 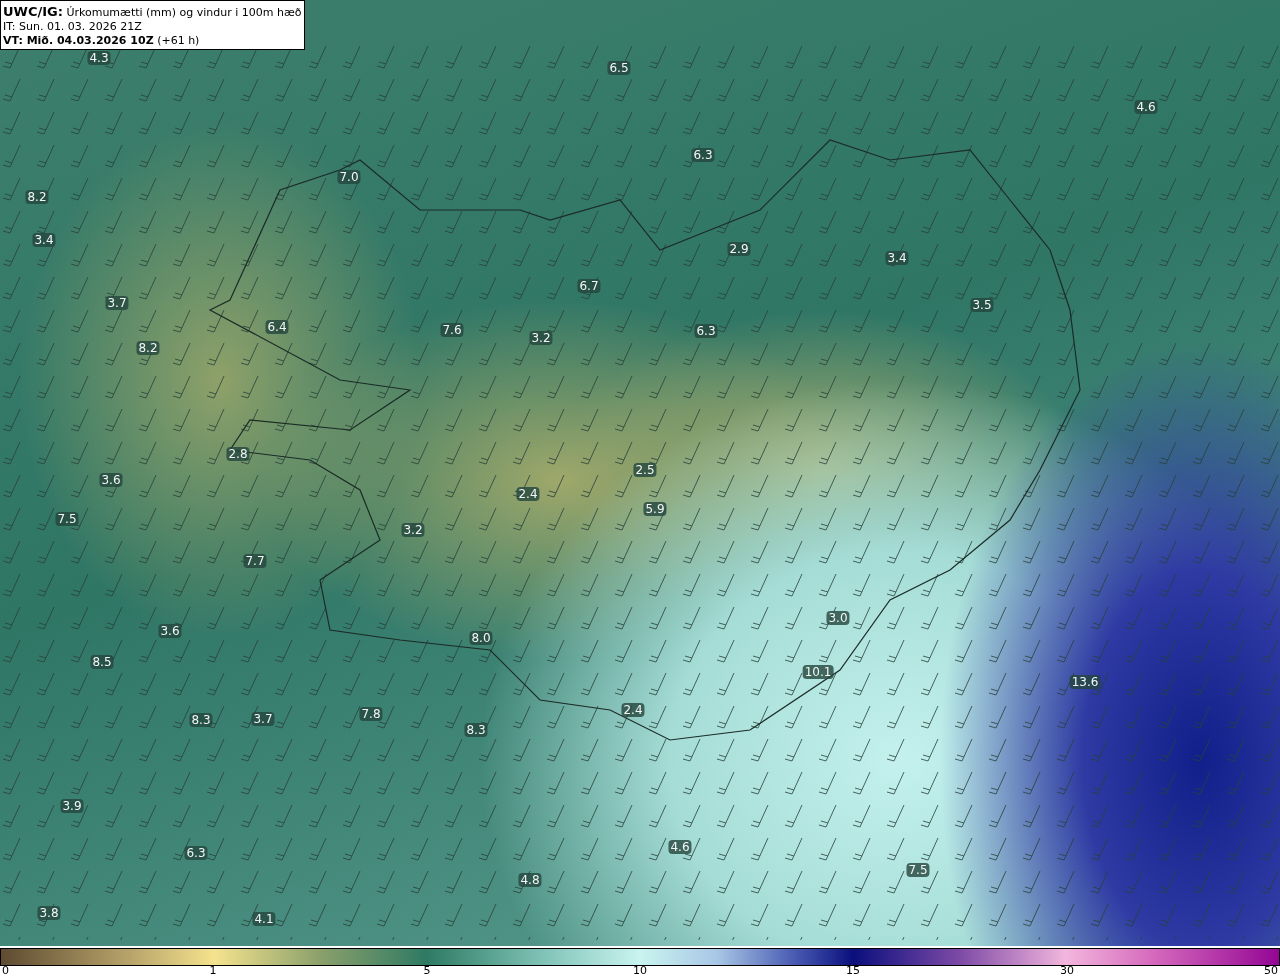 What do you see at coordinates (655, 509) in the screenshot?
I see `value-label: 5.9` at bounding box center [655, 509].